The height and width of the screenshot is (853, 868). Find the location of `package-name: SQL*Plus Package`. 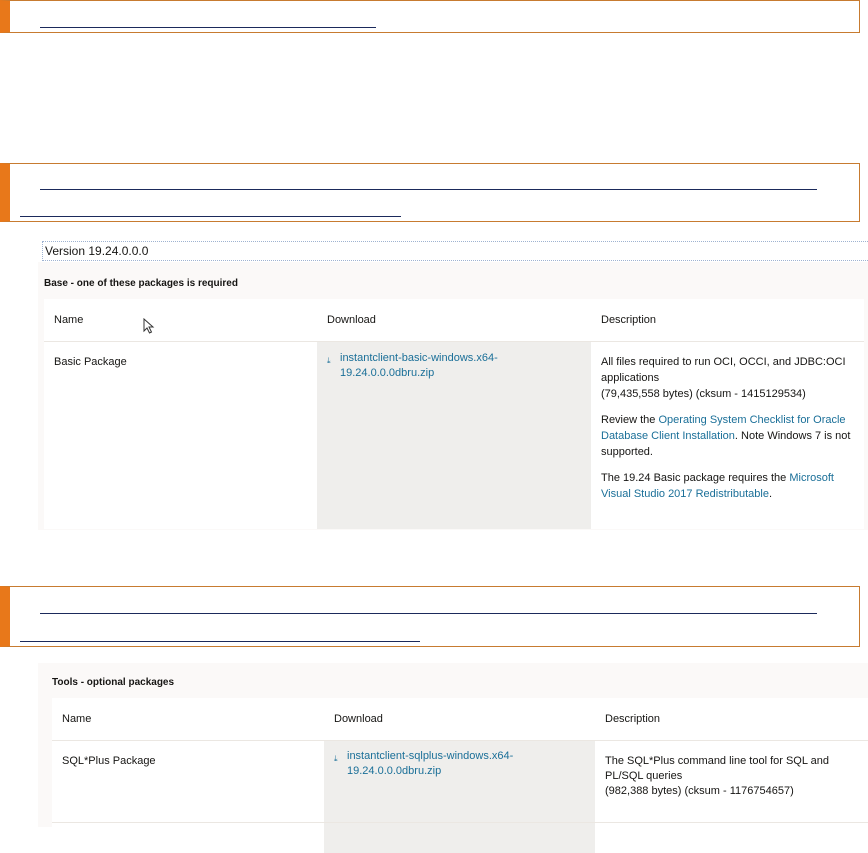

package-name: SQL*Plus Package is located at coordinates (109, 761).